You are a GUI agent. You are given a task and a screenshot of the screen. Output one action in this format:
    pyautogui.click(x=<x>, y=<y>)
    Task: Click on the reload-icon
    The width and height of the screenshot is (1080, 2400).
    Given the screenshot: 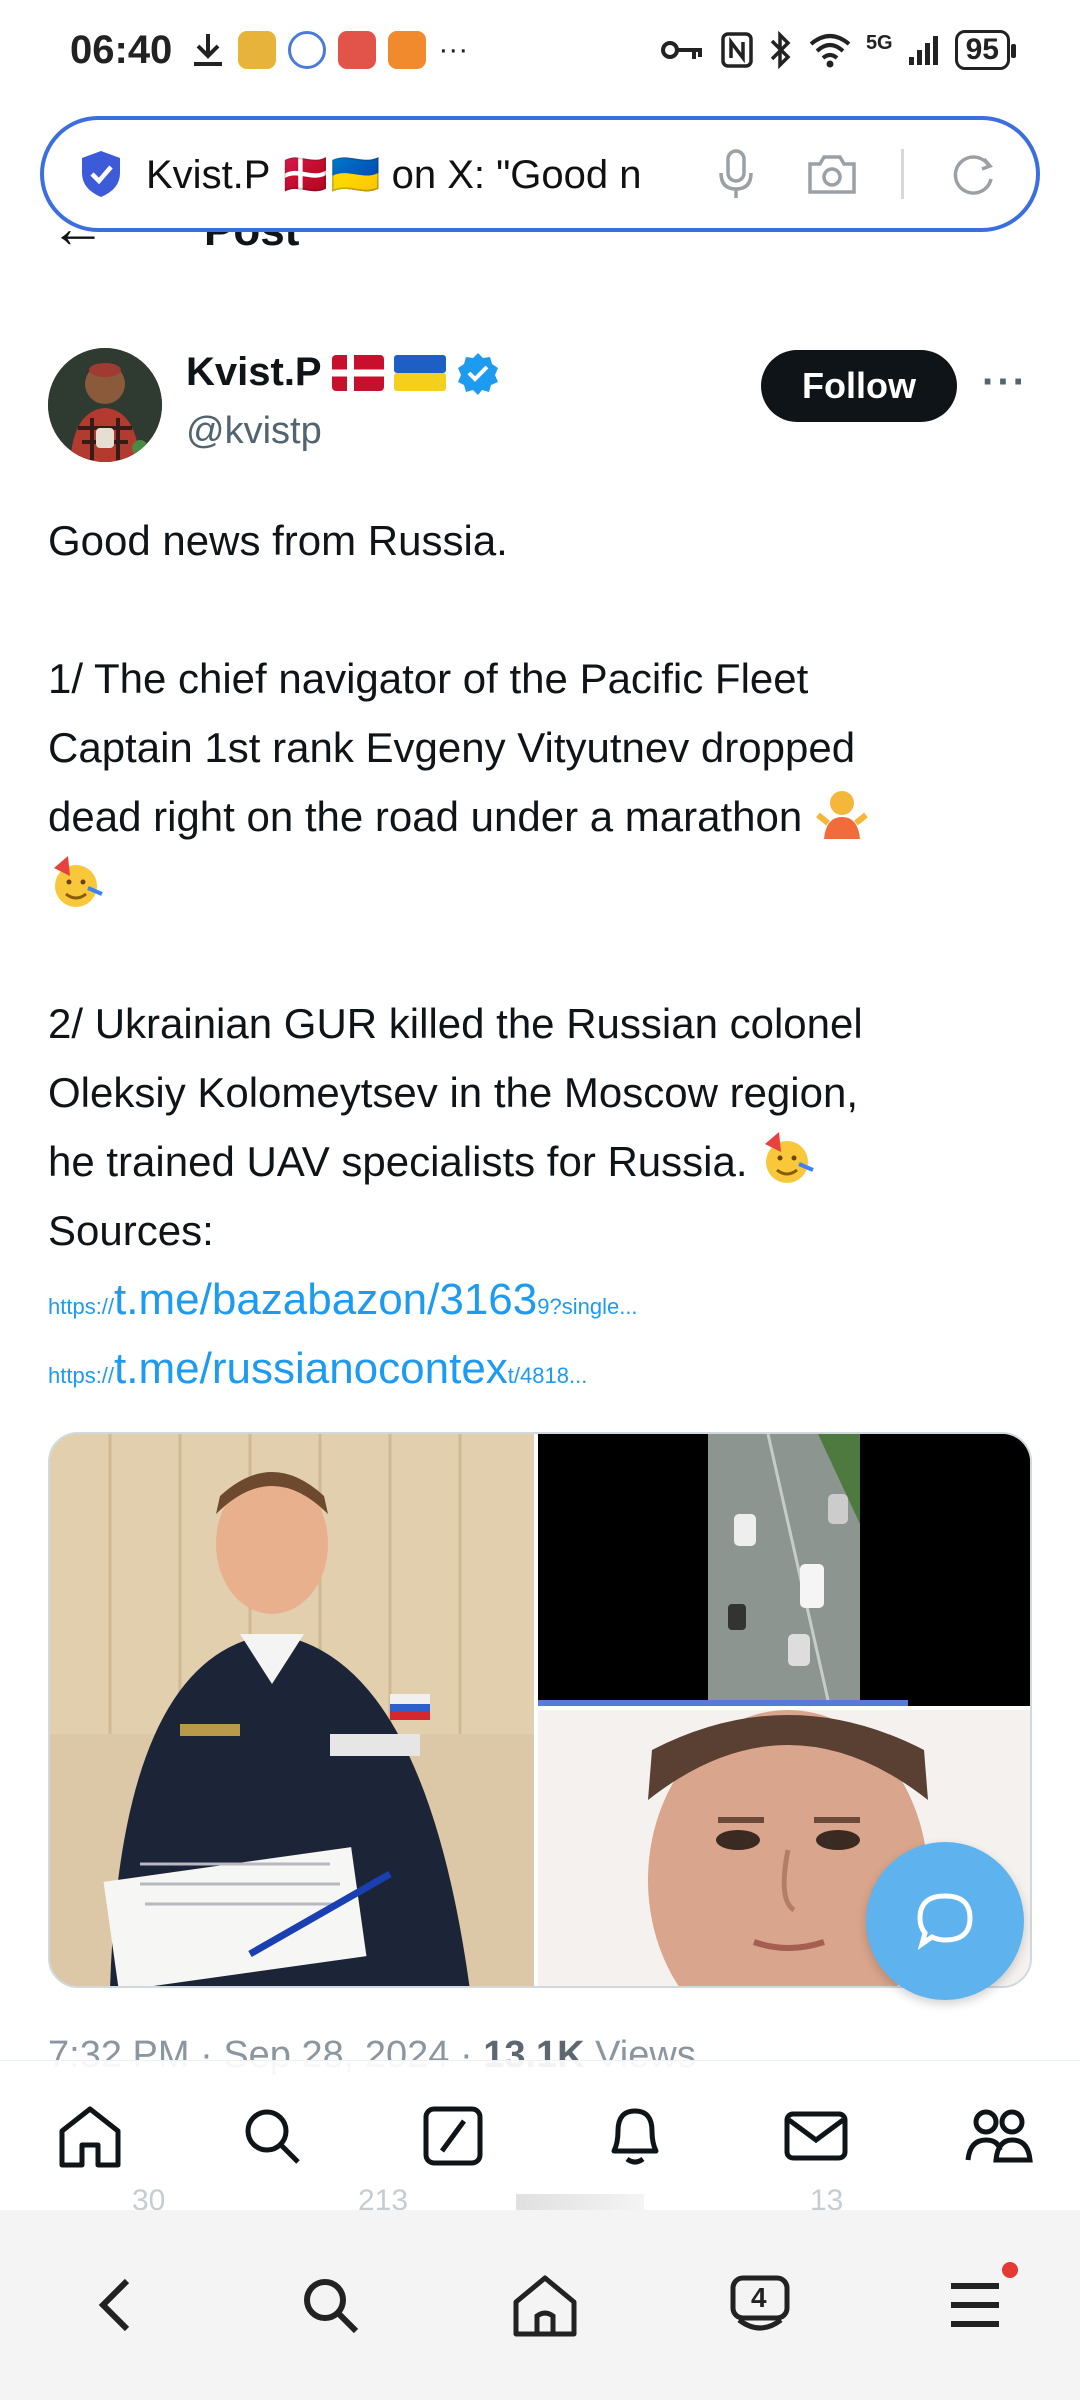 What is the action you would take?
    pyautogui.click(x=973, y=174)
    